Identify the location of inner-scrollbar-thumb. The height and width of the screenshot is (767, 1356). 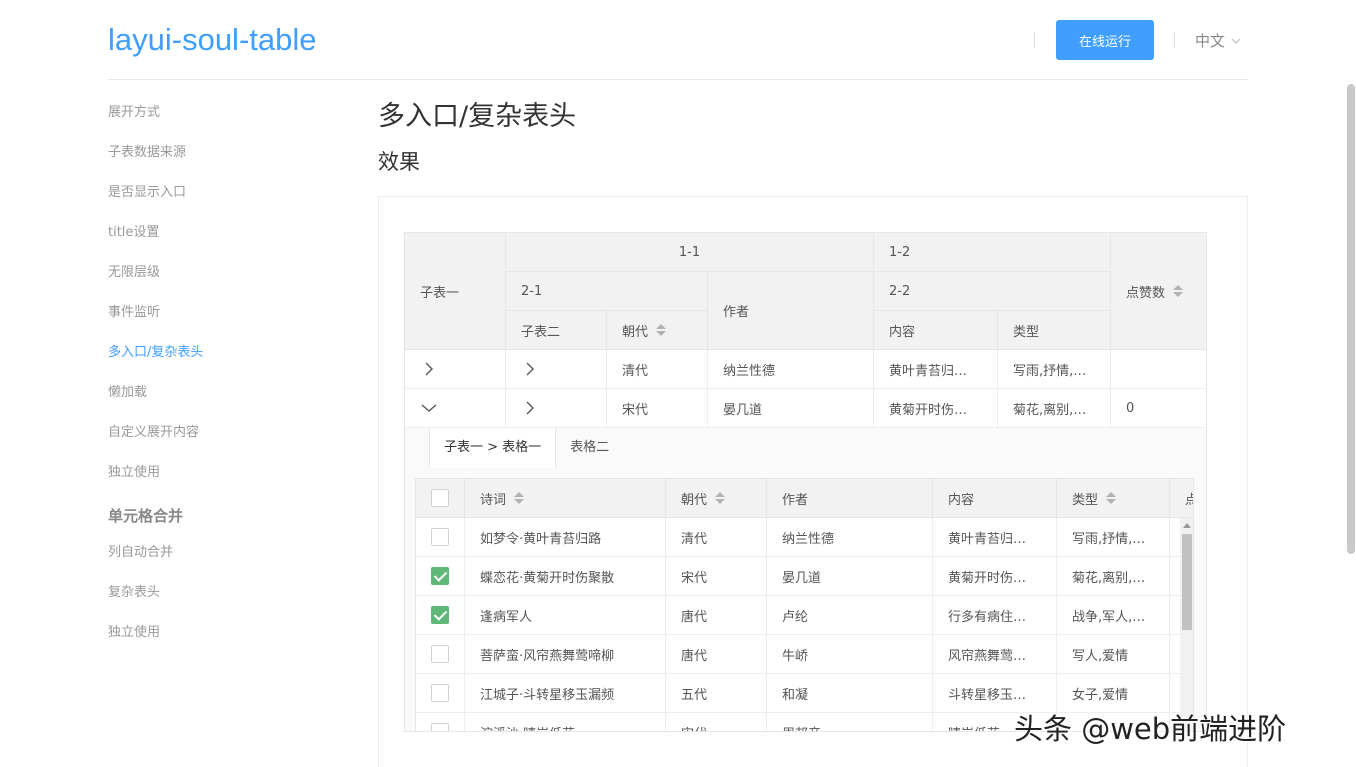
(1187, 582).